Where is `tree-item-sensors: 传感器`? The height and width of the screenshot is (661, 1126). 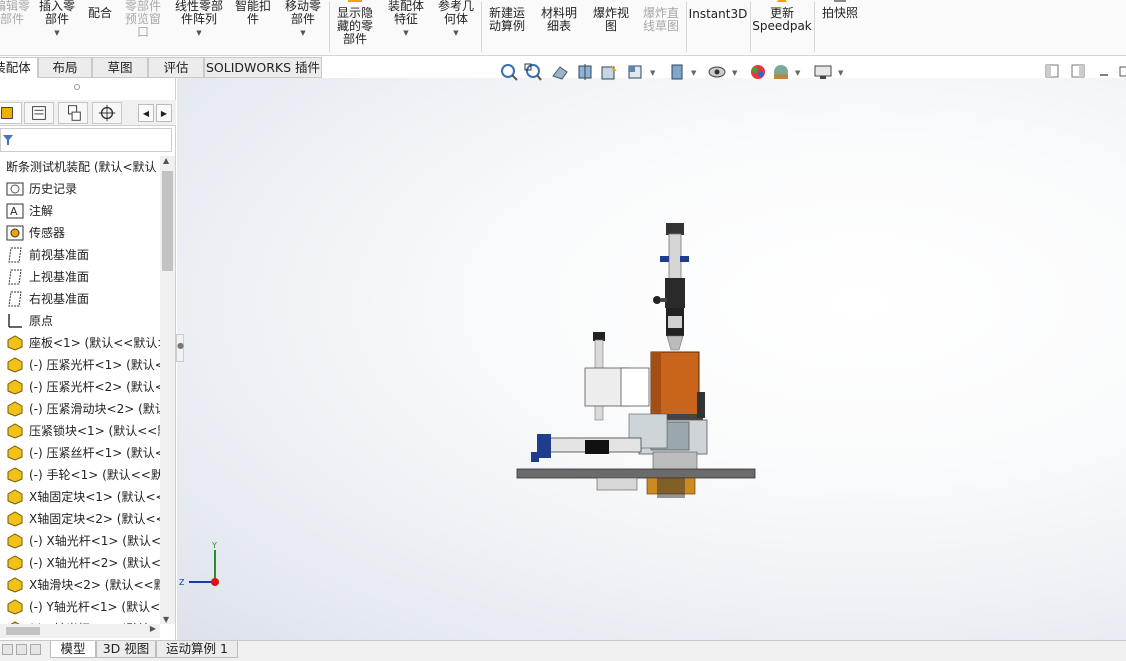 tree-item-sensors: 传感器 is located at coordinates (82, 233).